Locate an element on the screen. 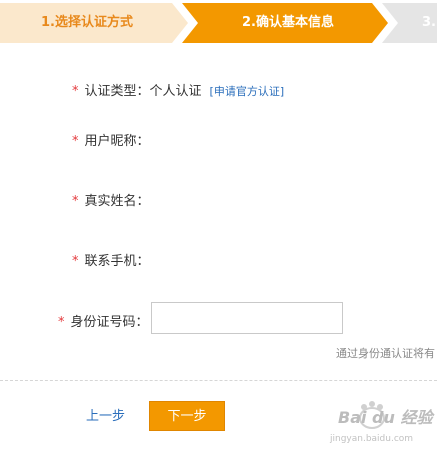 This screenshot has height=456, width=437. id-hint-text: 通过身份通认证将有 is located at coordinates (385, 353).